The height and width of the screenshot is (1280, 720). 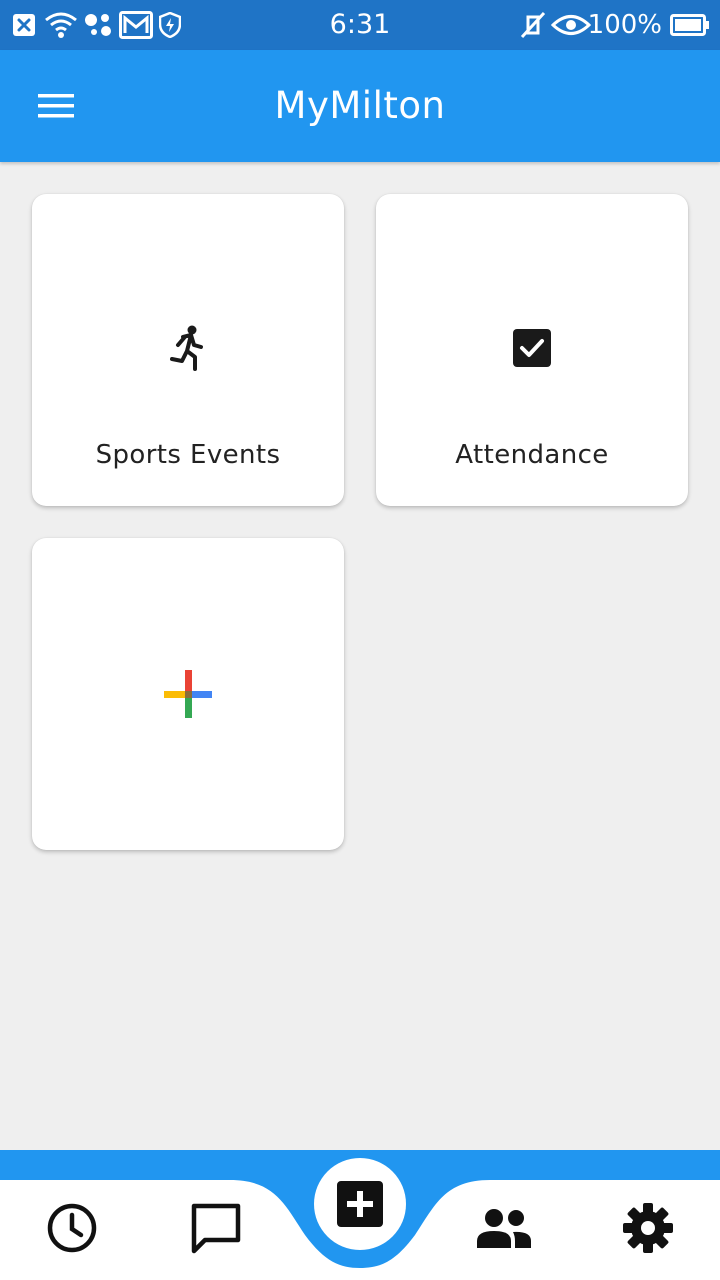 I want to click on tile-attendance: Attendance, so click(x=532, y=350).